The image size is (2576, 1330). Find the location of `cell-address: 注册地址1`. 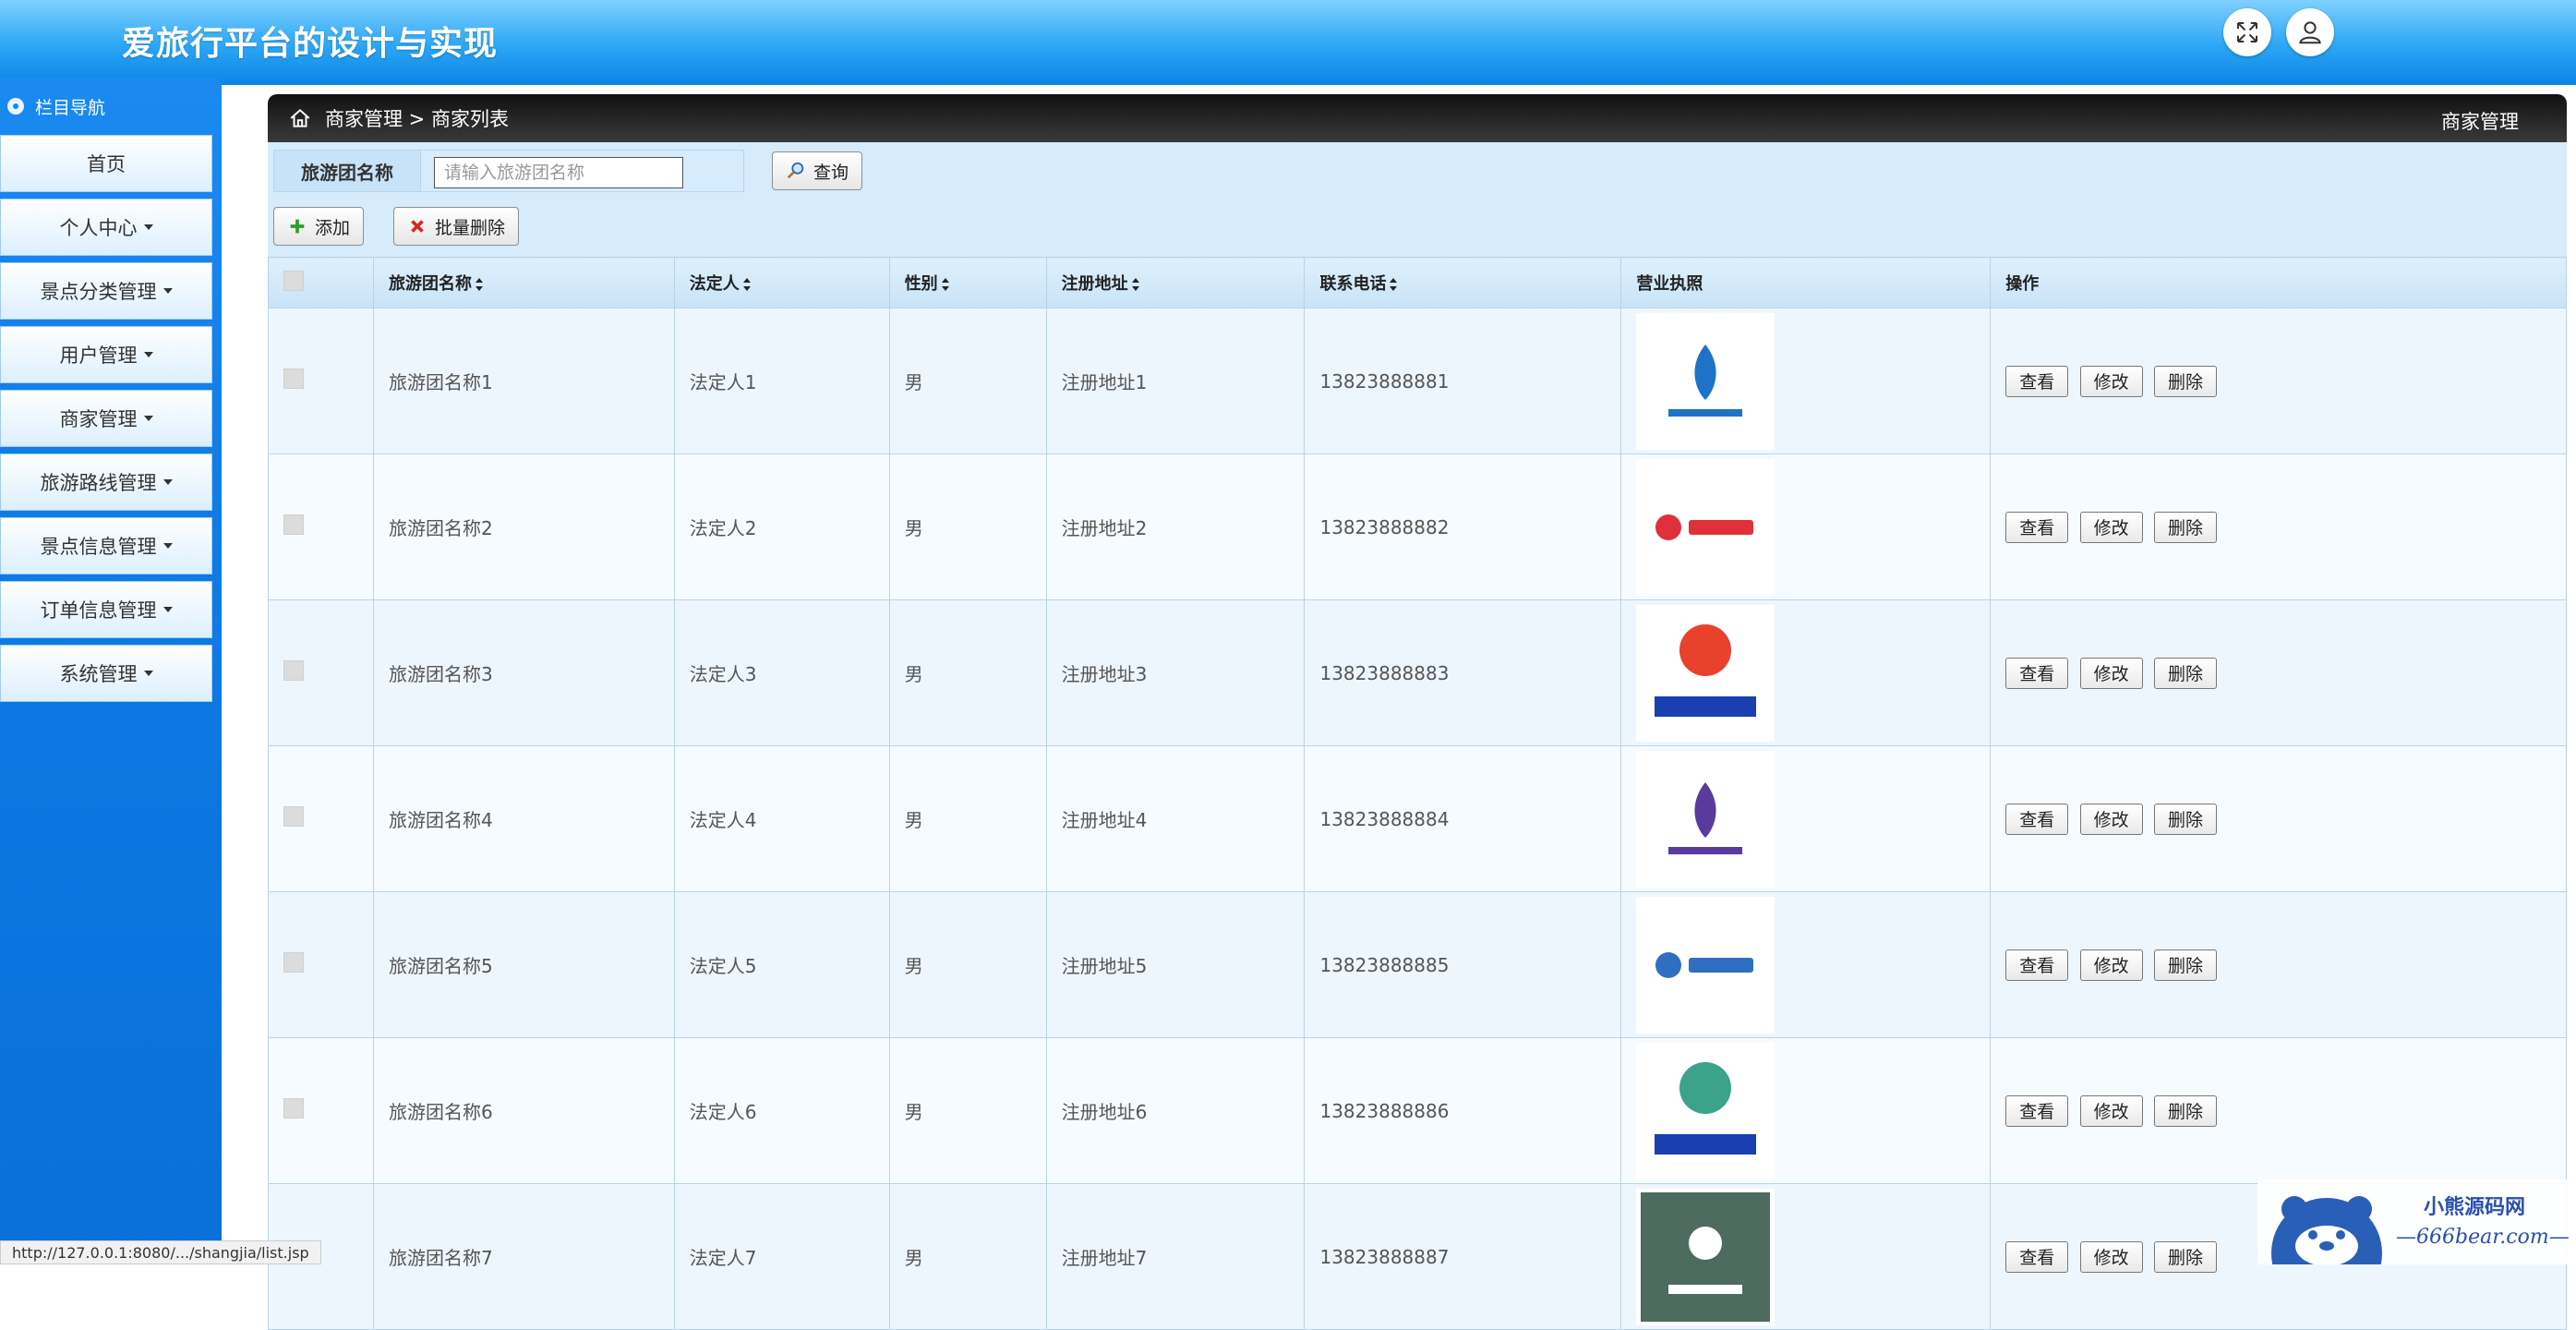

cell-address: 注册地址1 is located at coordinates (1175, 381).